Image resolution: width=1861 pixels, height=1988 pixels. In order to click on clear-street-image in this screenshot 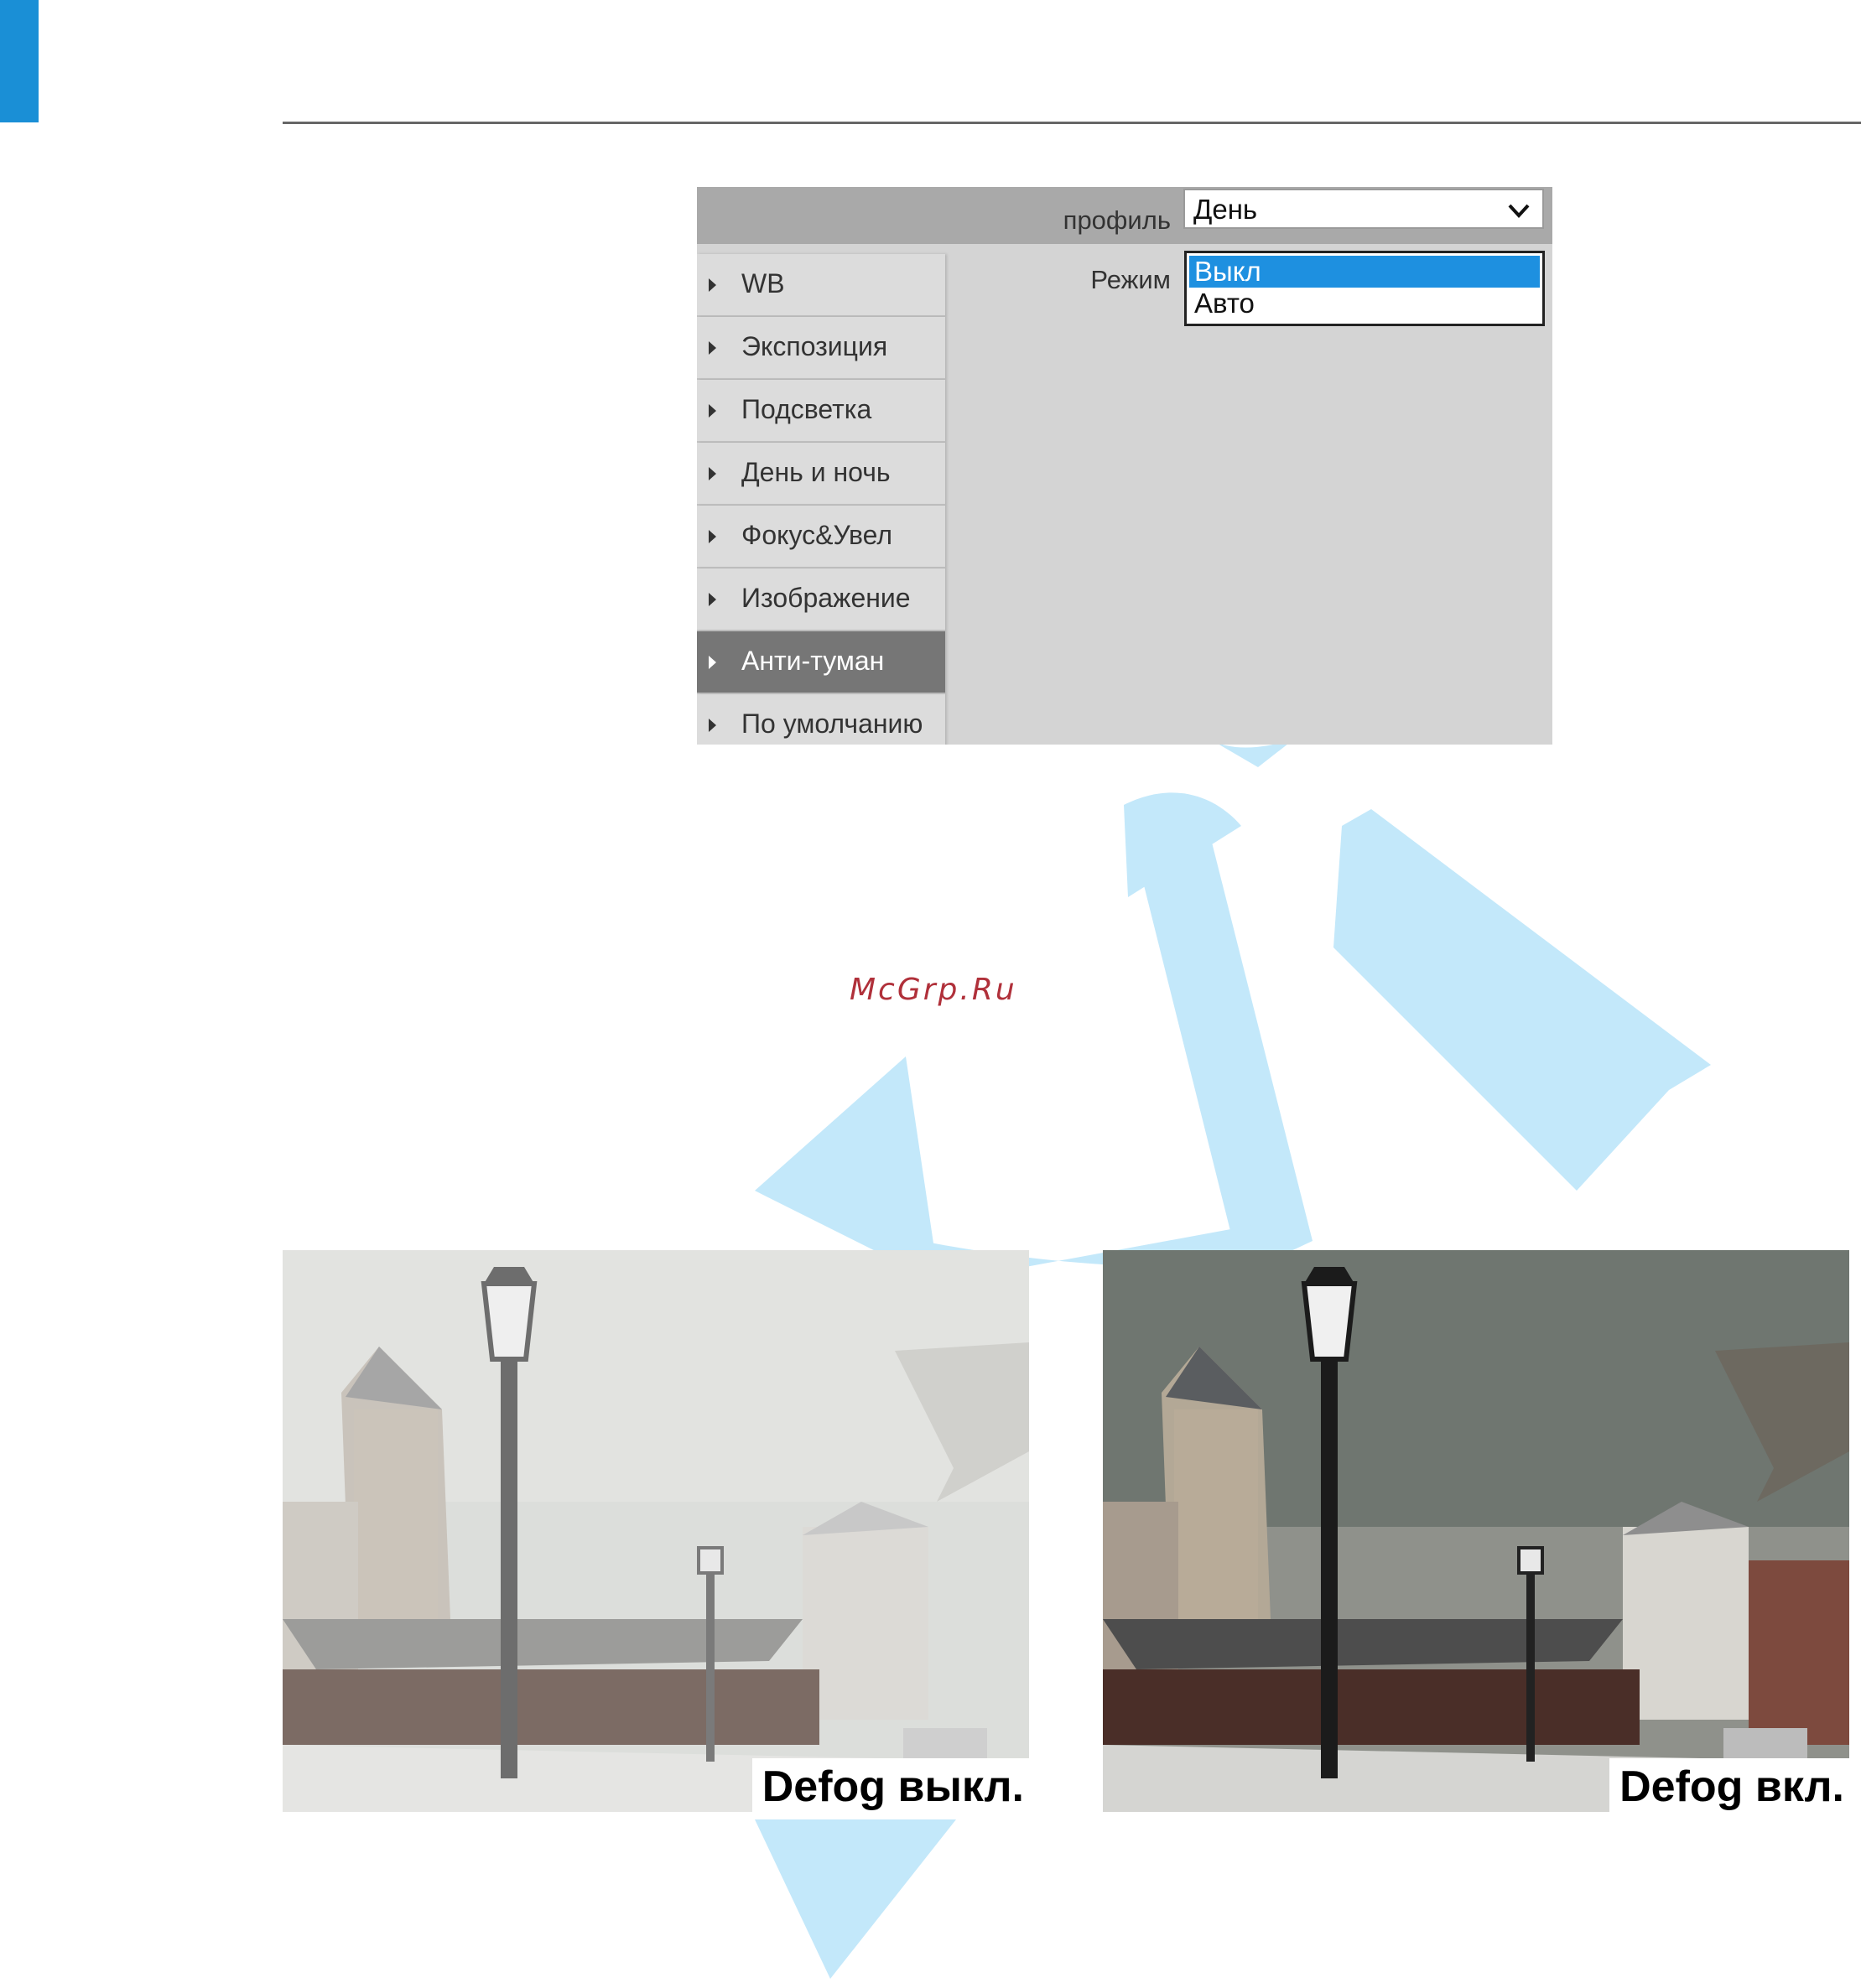, I will do `click(1476, 1531)`.